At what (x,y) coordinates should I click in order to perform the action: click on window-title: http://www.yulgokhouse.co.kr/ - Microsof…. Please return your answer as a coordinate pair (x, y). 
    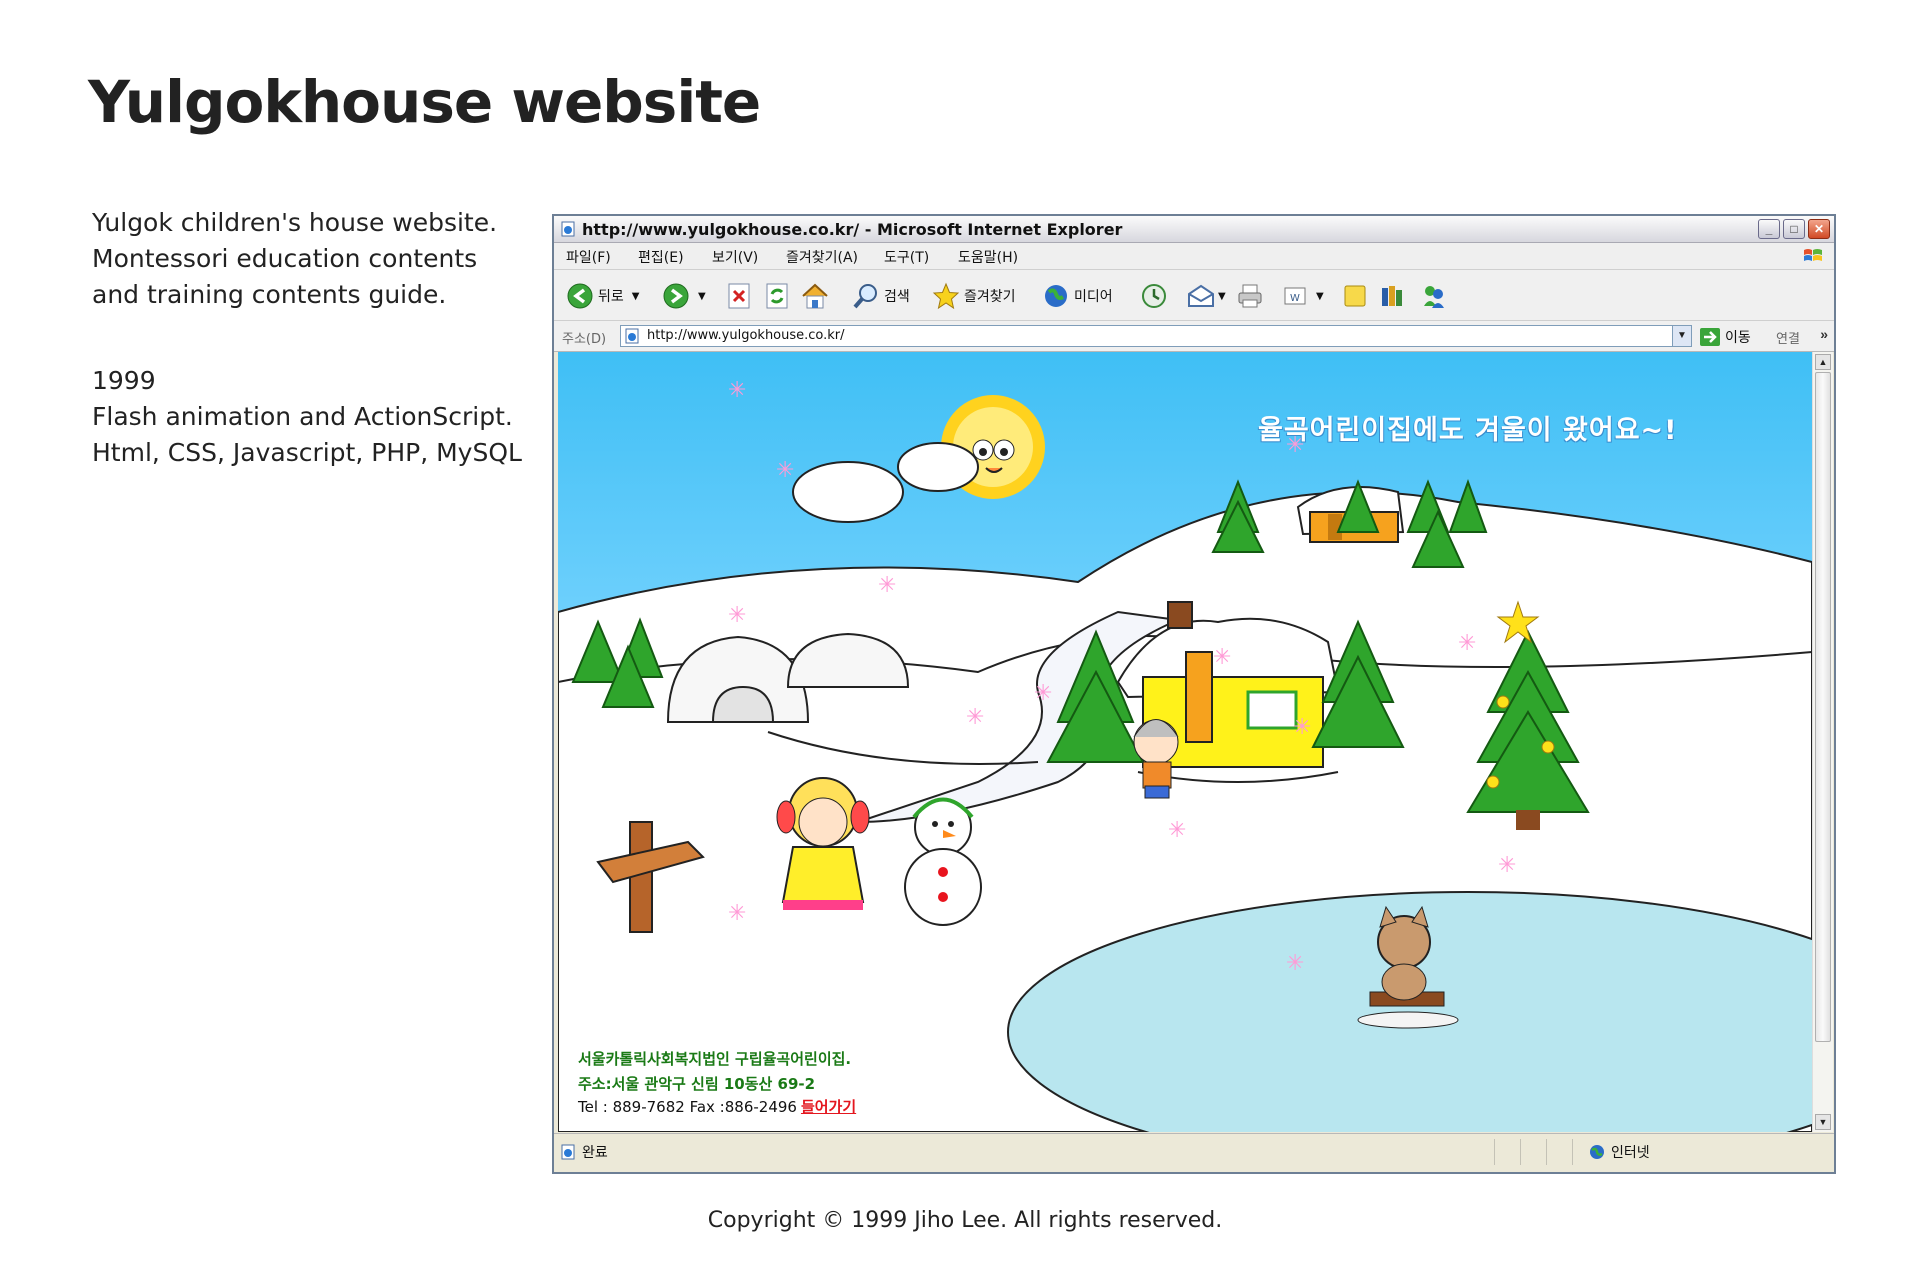
    Looking at the image, I should click on (852, 229).